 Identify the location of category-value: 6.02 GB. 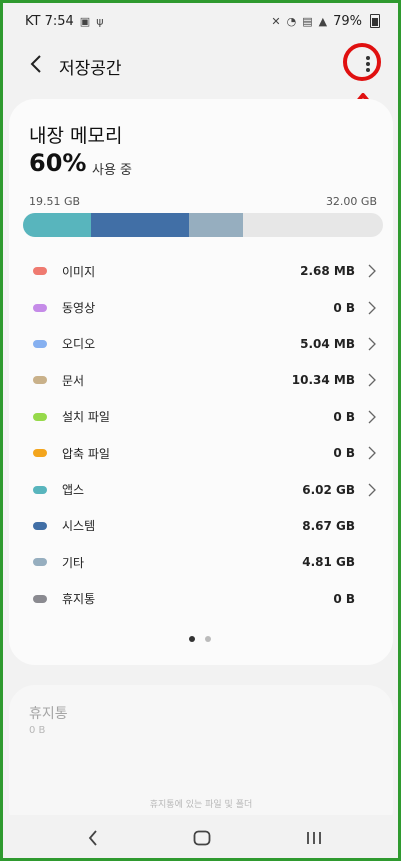
(328, 489).